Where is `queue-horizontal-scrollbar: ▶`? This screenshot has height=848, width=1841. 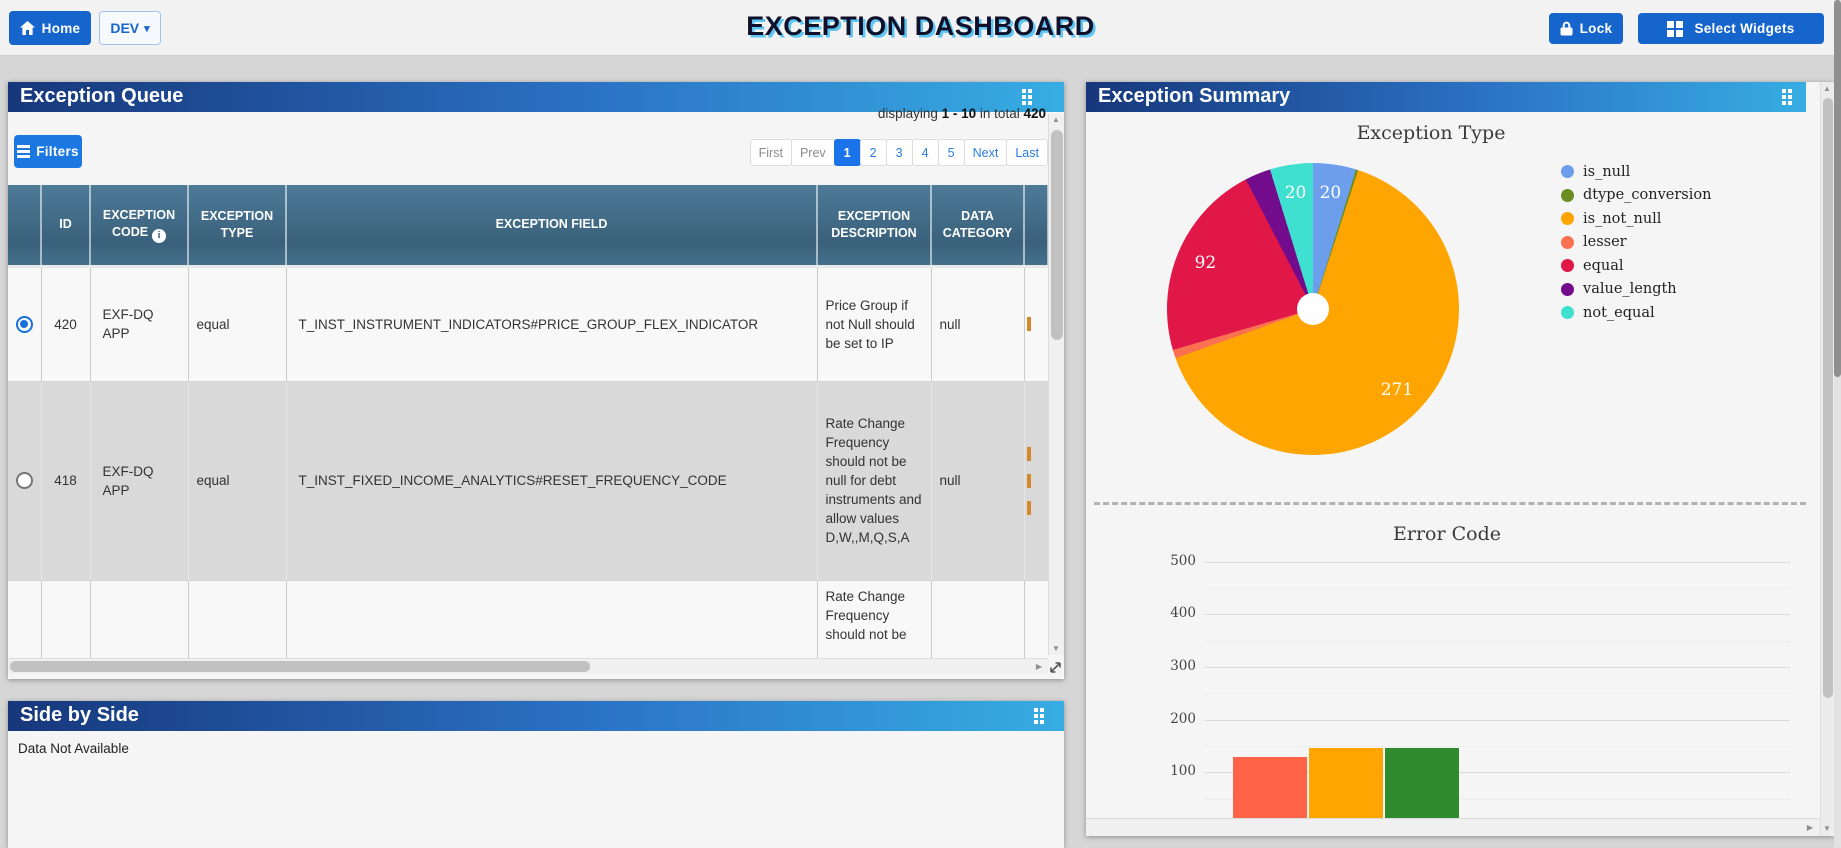 queue-horizontal-scrollbar: ▶ is located at coordinates (528, 666).